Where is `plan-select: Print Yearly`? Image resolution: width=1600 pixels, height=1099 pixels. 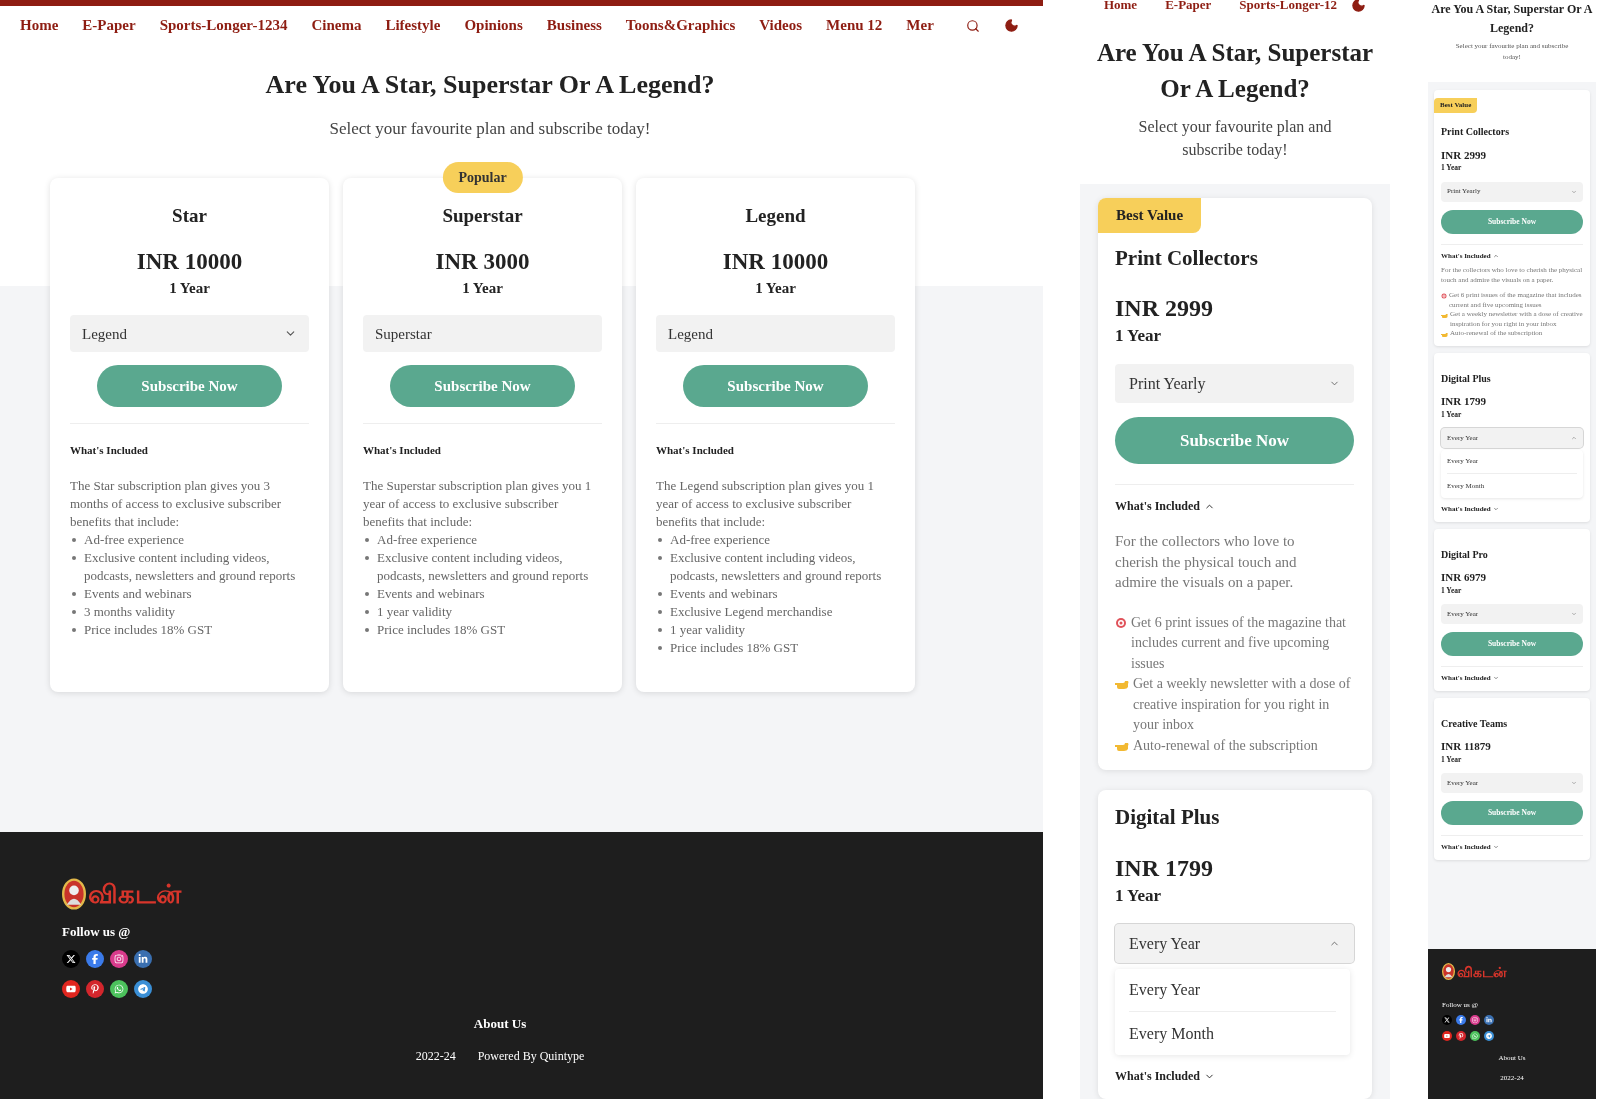
plan-select: Print Yearly is located at coordinates (1234, 384).